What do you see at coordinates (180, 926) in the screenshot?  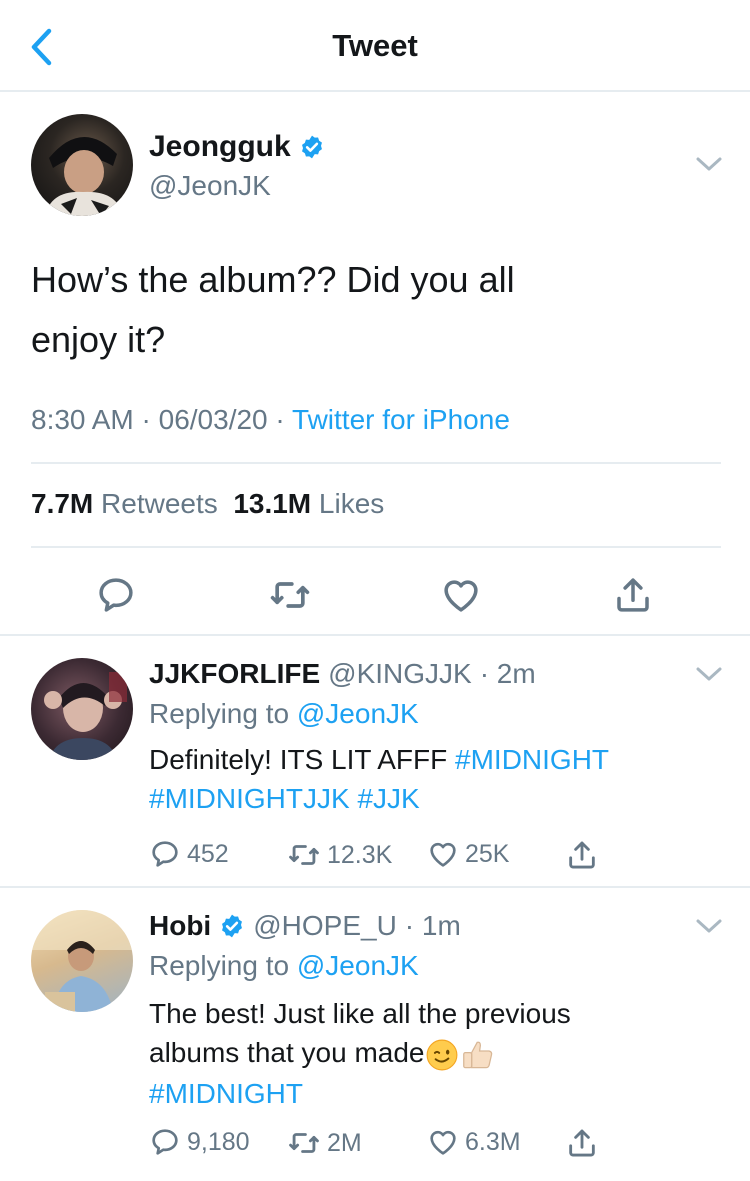 I see `reply-author-name: Hobi` at bounding box center [180, 926].